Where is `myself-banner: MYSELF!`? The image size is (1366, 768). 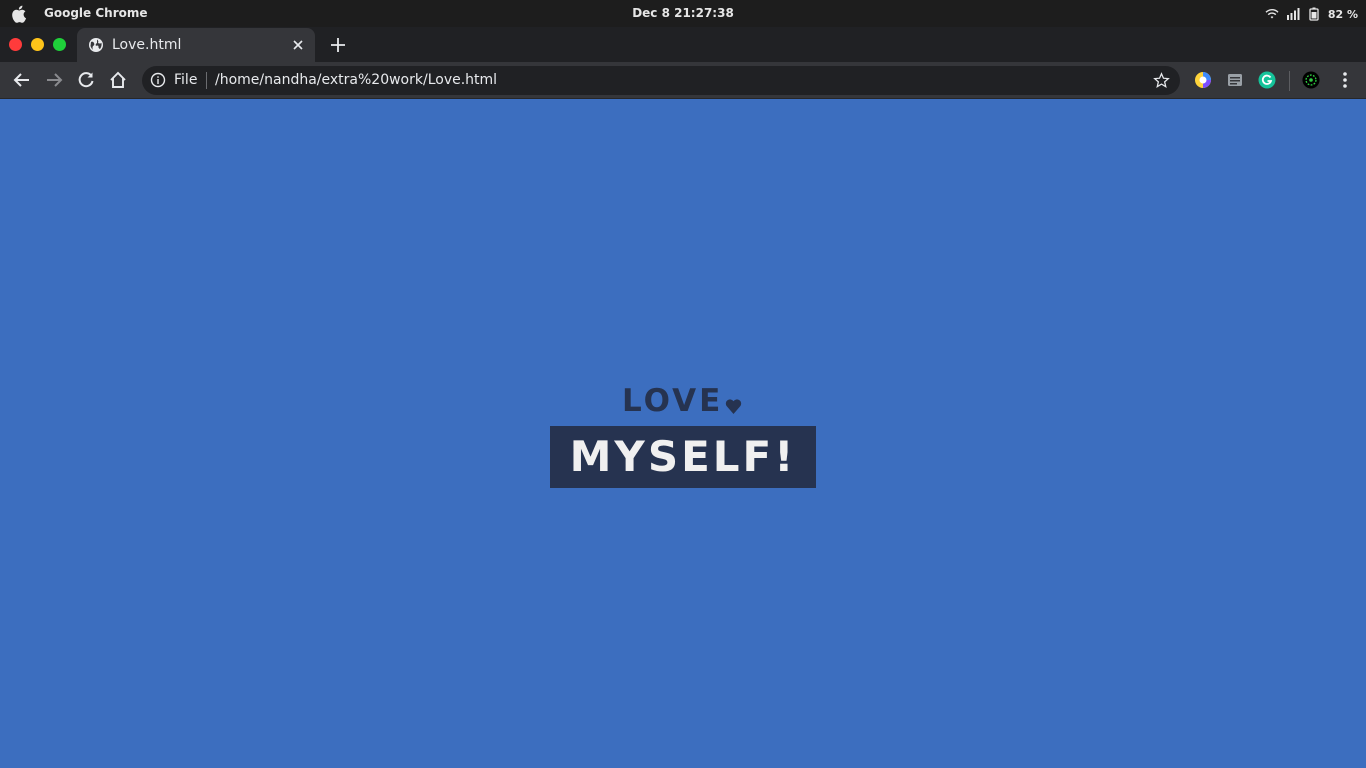 myself-banner: MYSELF! is located at coordinates (683, 457).